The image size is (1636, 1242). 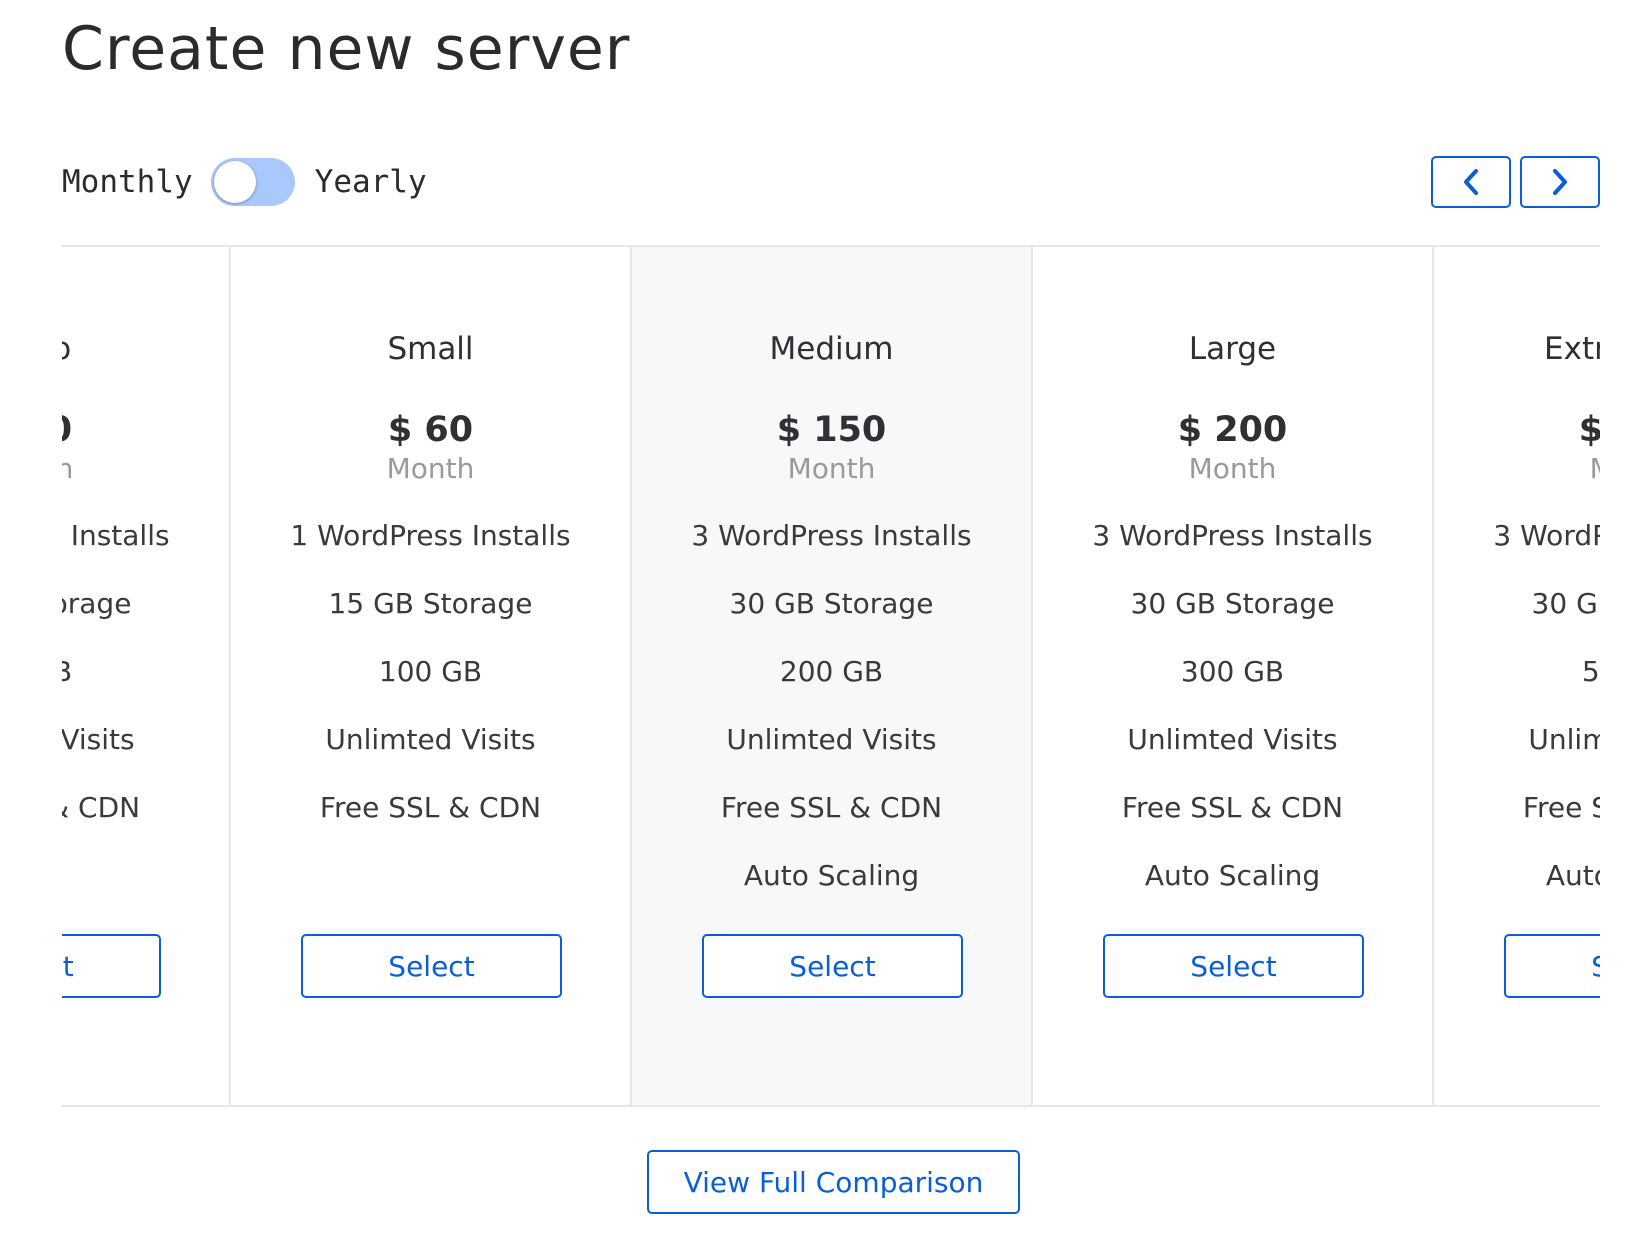 I want to click on plan-name: Medium, so click(x=831, y=349).